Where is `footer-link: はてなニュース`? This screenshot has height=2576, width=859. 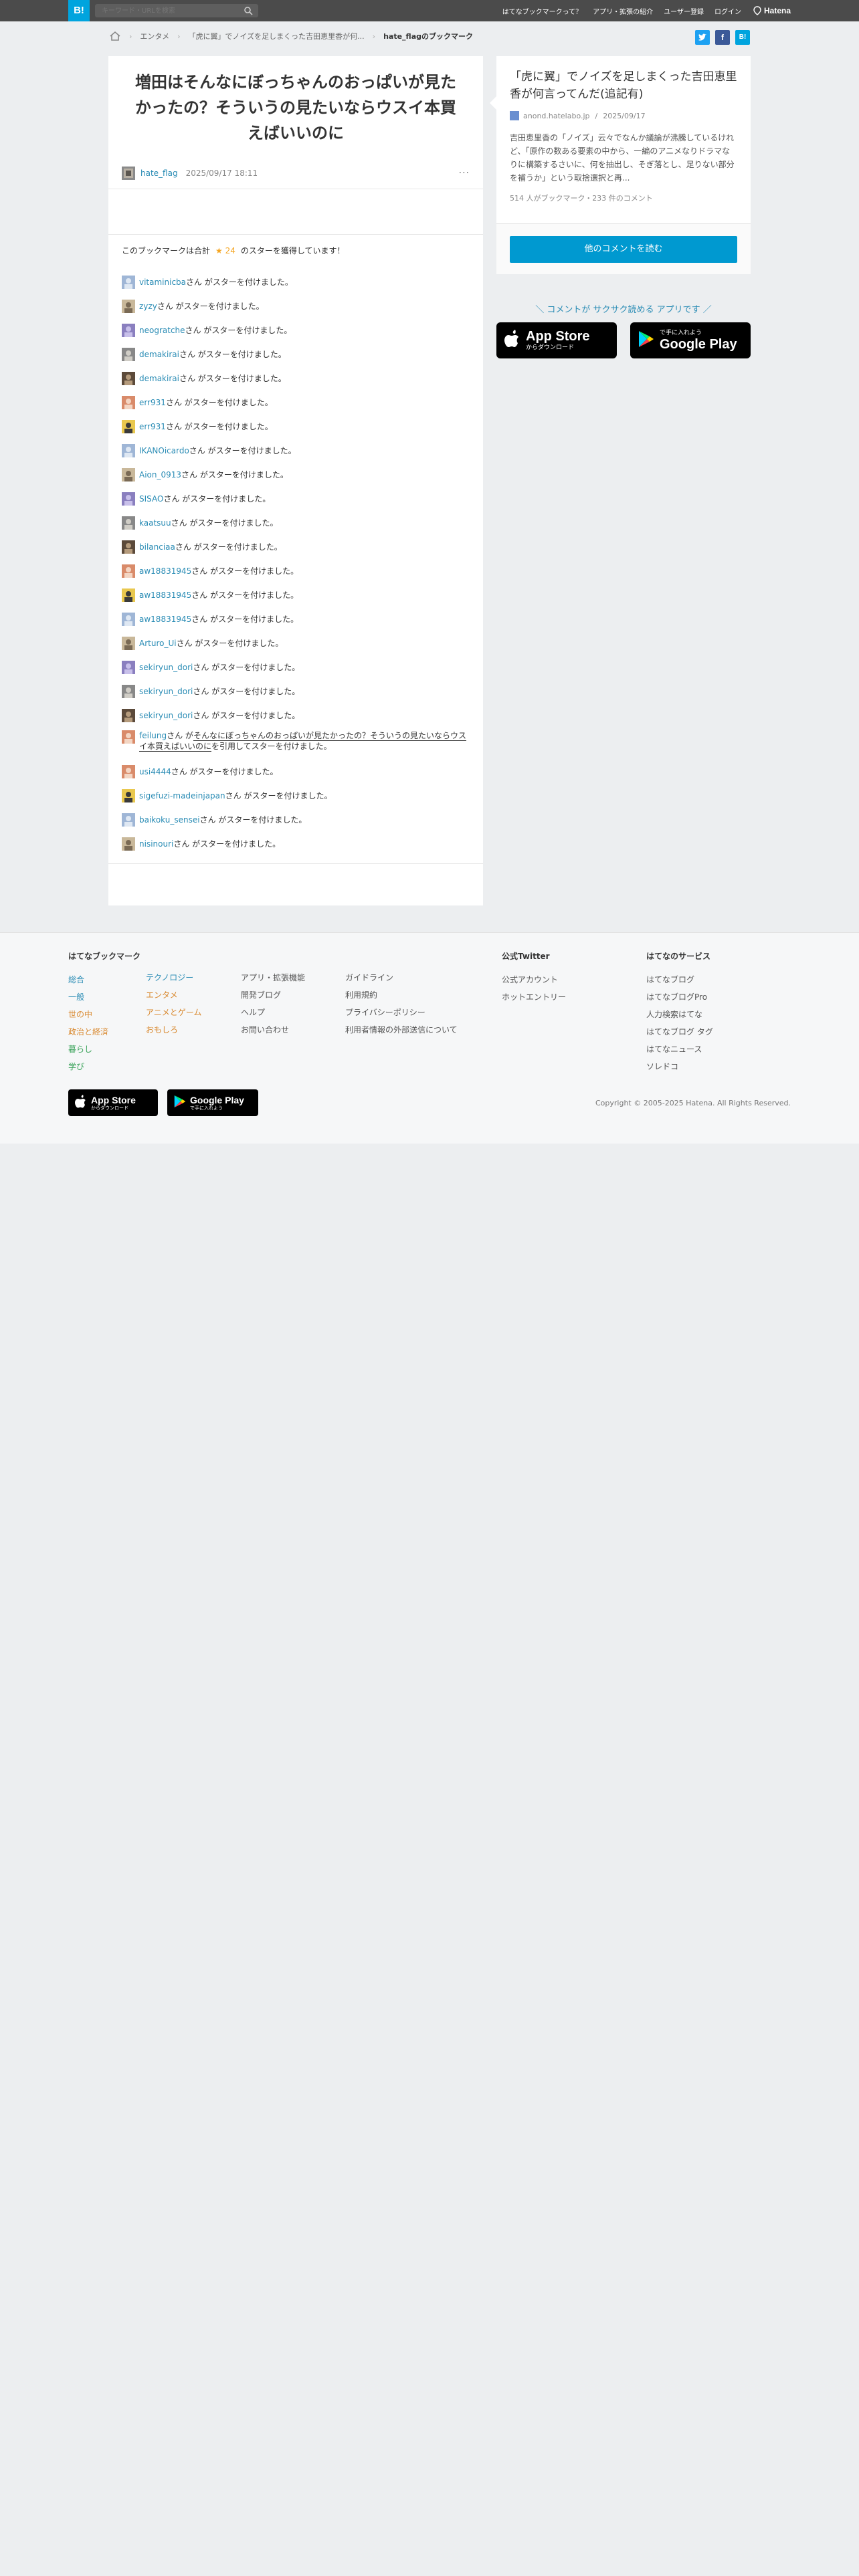
footer-link: はてなニュース is located at coordinates (679, 1049).